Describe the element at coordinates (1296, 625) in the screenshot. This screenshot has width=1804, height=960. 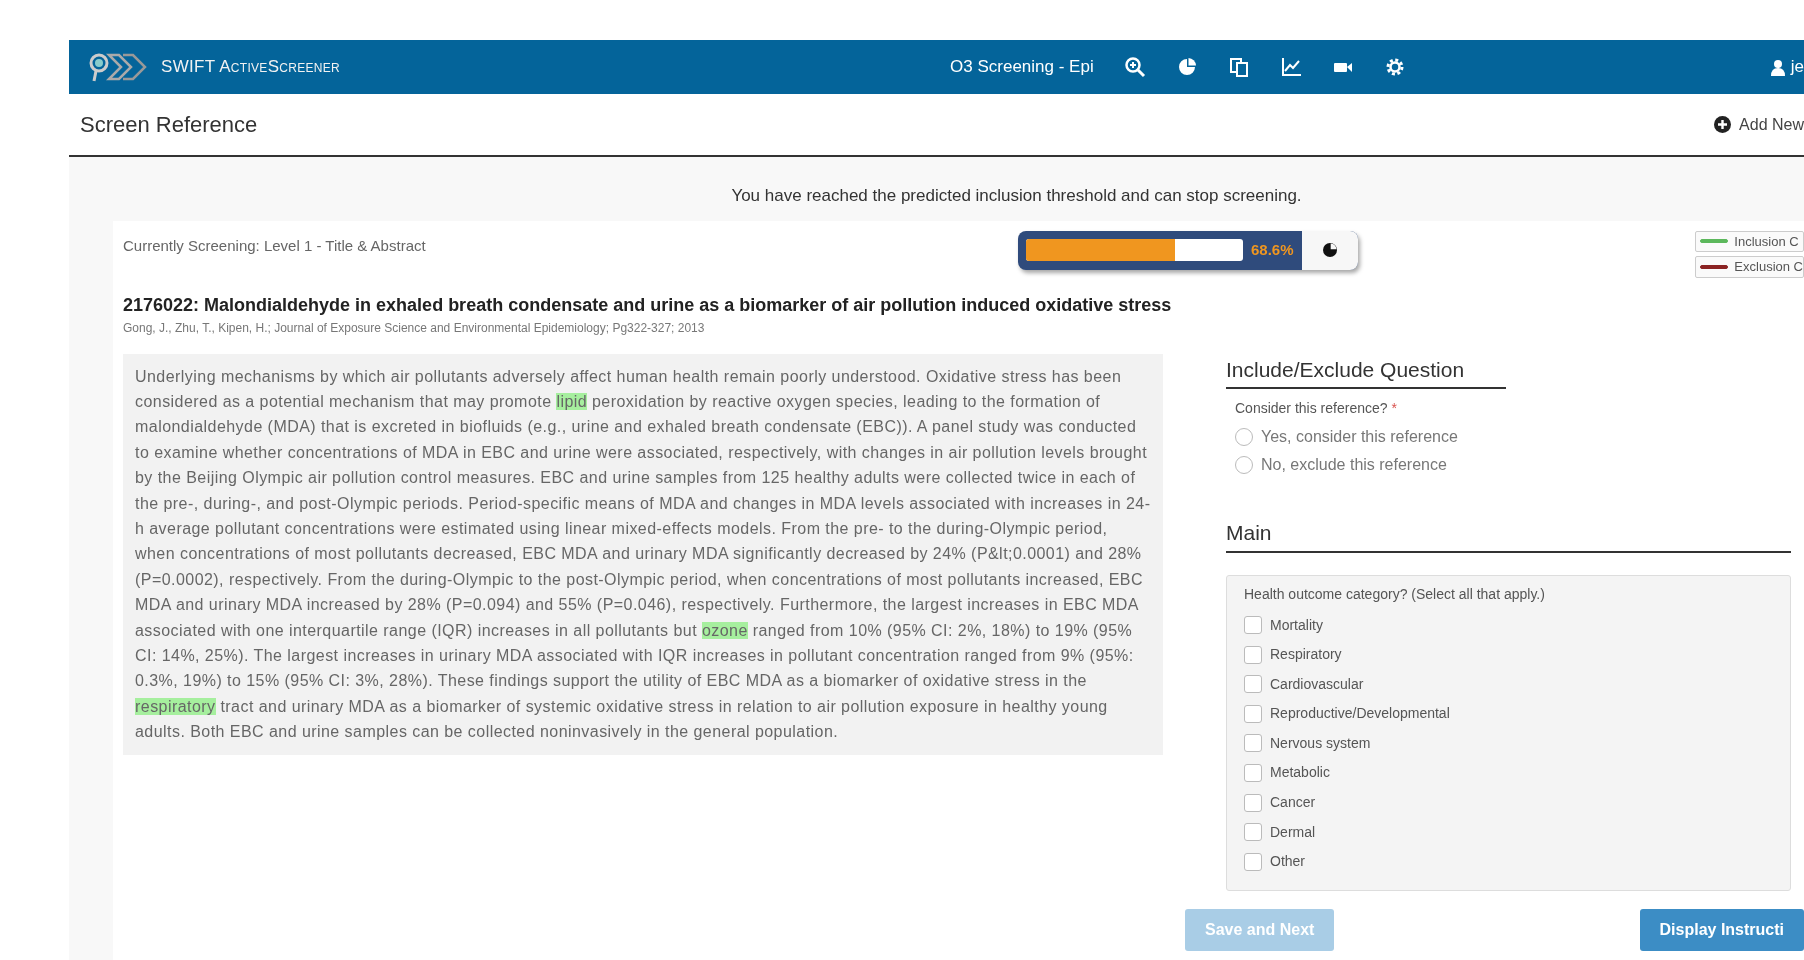
I see `checkbox-label: Mortality` at that location.